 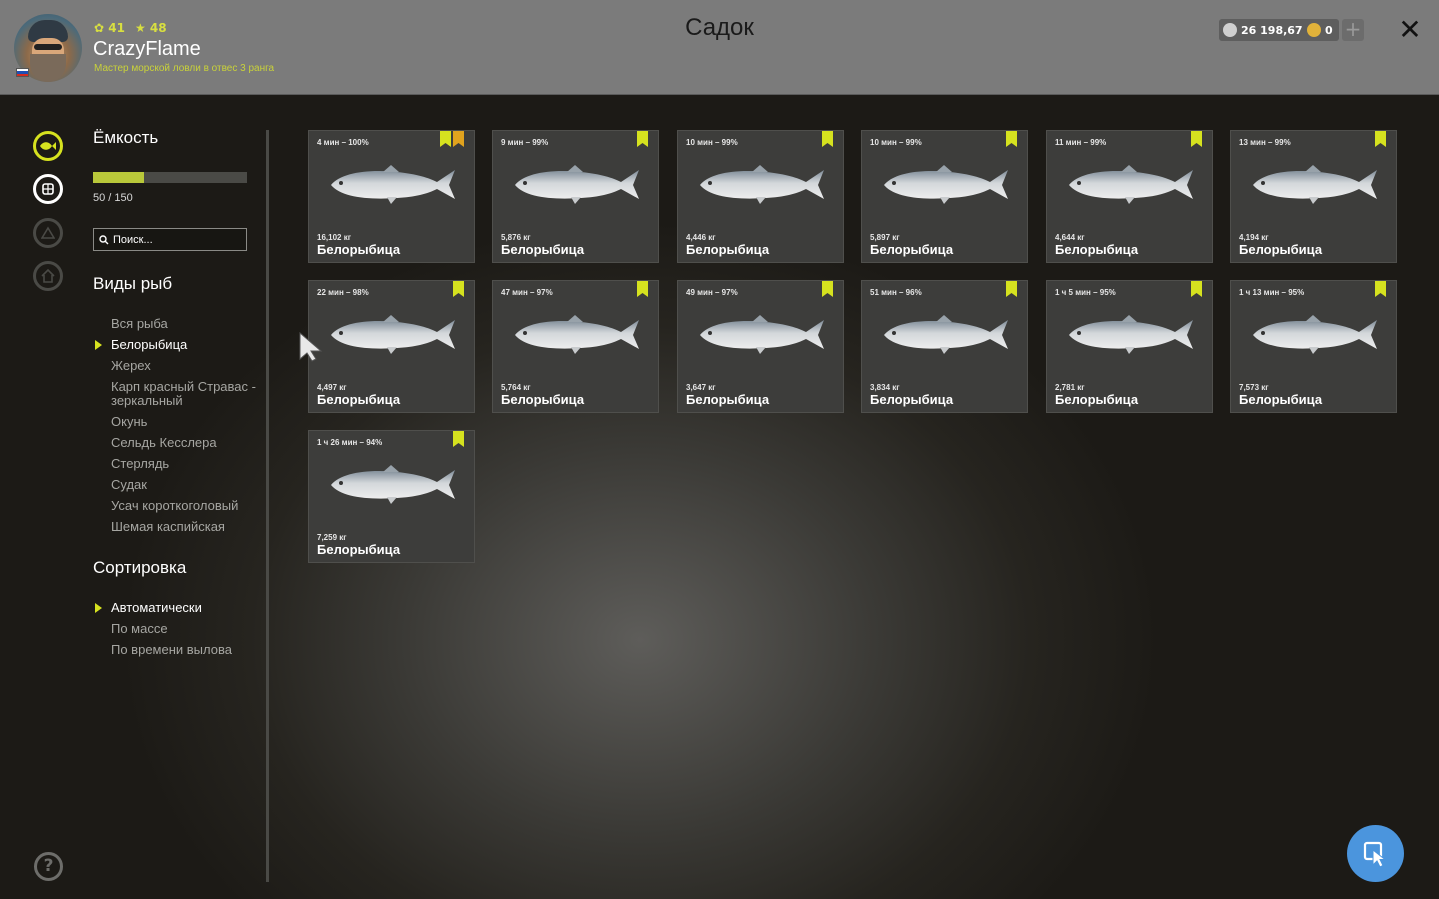 What do you see at coordinates (186, 629) in the screenshot?
I see `sort-option: По массе` at bounding box center [186, 629].